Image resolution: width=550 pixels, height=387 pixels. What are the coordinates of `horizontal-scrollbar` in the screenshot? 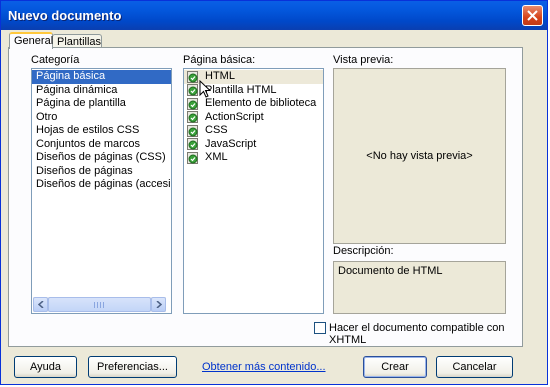 It's located at (99, 304).